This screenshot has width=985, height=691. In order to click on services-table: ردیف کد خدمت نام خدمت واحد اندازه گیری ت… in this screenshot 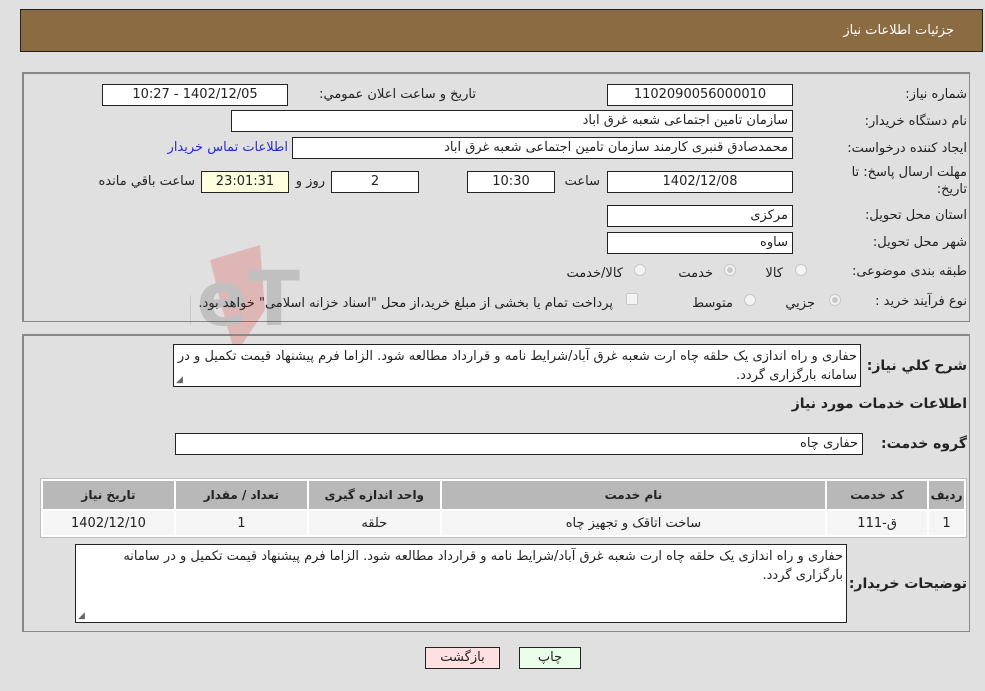, I will do `click(503, 508)`.